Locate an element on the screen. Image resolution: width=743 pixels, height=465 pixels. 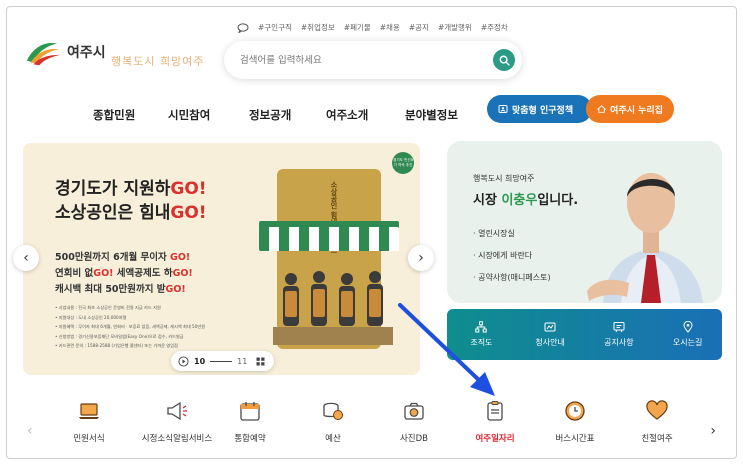
home-icon is located at coordinates (602, 109).